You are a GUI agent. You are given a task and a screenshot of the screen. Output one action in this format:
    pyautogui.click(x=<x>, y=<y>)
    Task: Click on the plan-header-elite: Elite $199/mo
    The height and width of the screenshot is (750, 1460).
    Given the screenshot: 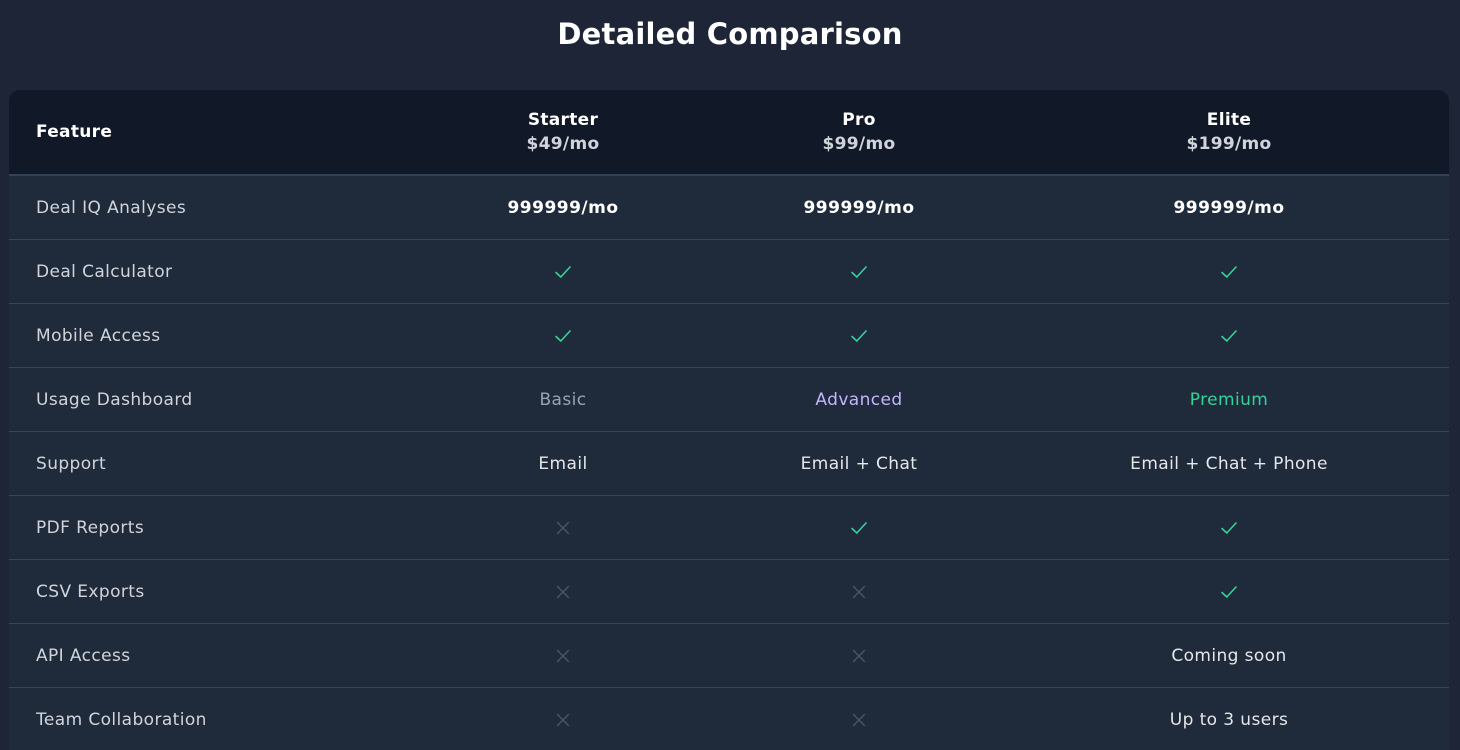 What is the action you would take?
    pyautogui.click(x=1229, y=132)
    